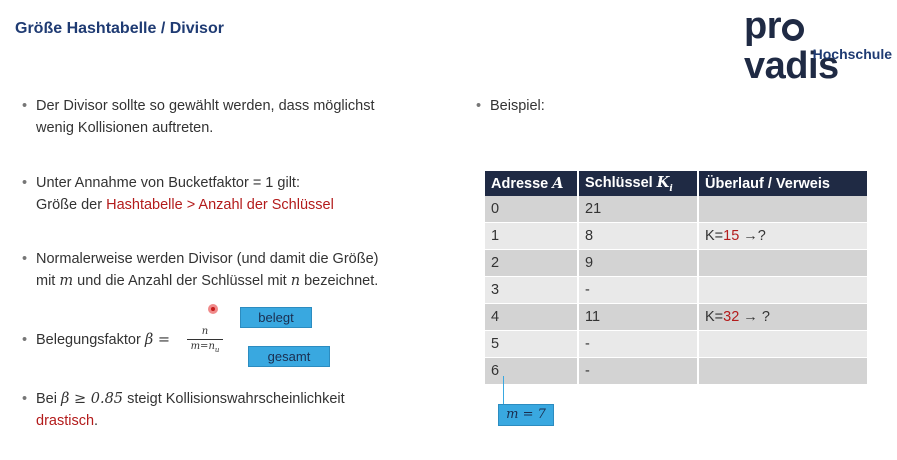 The image size is (897, 460). I want to click on cell-adresse: 1, so click(532, 236).